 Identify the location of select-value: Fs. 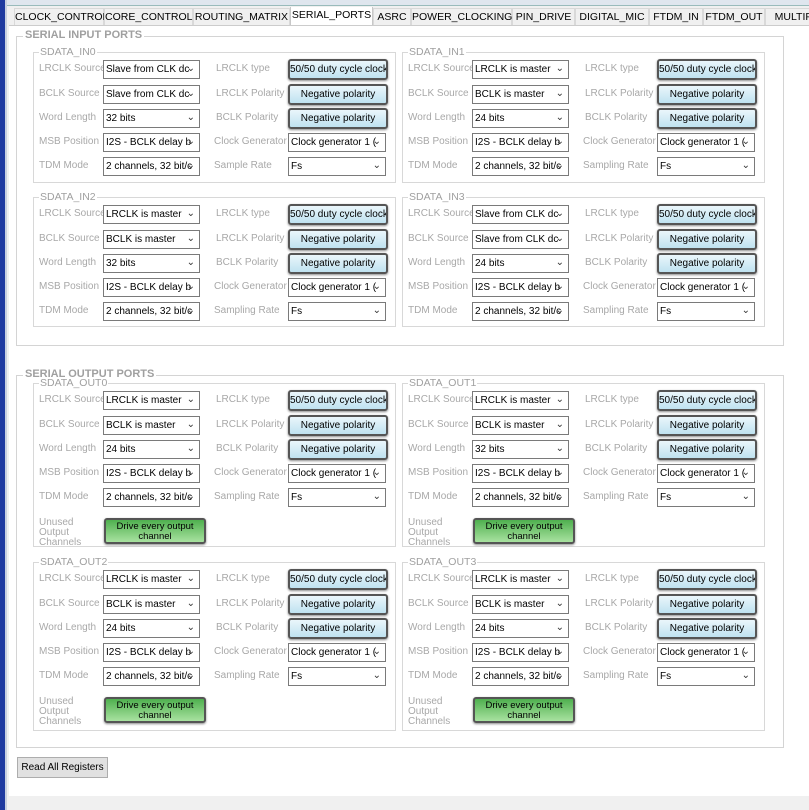
(666, 497).